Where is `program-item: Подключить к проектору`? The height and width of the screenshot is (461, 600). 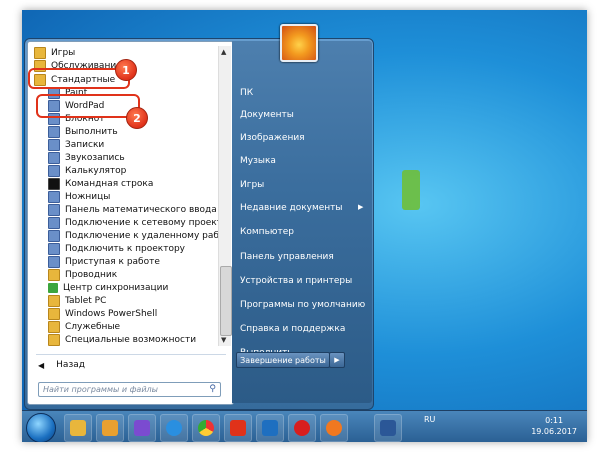 program-item: Подключить к проектору is located at coordinates (116, 248).